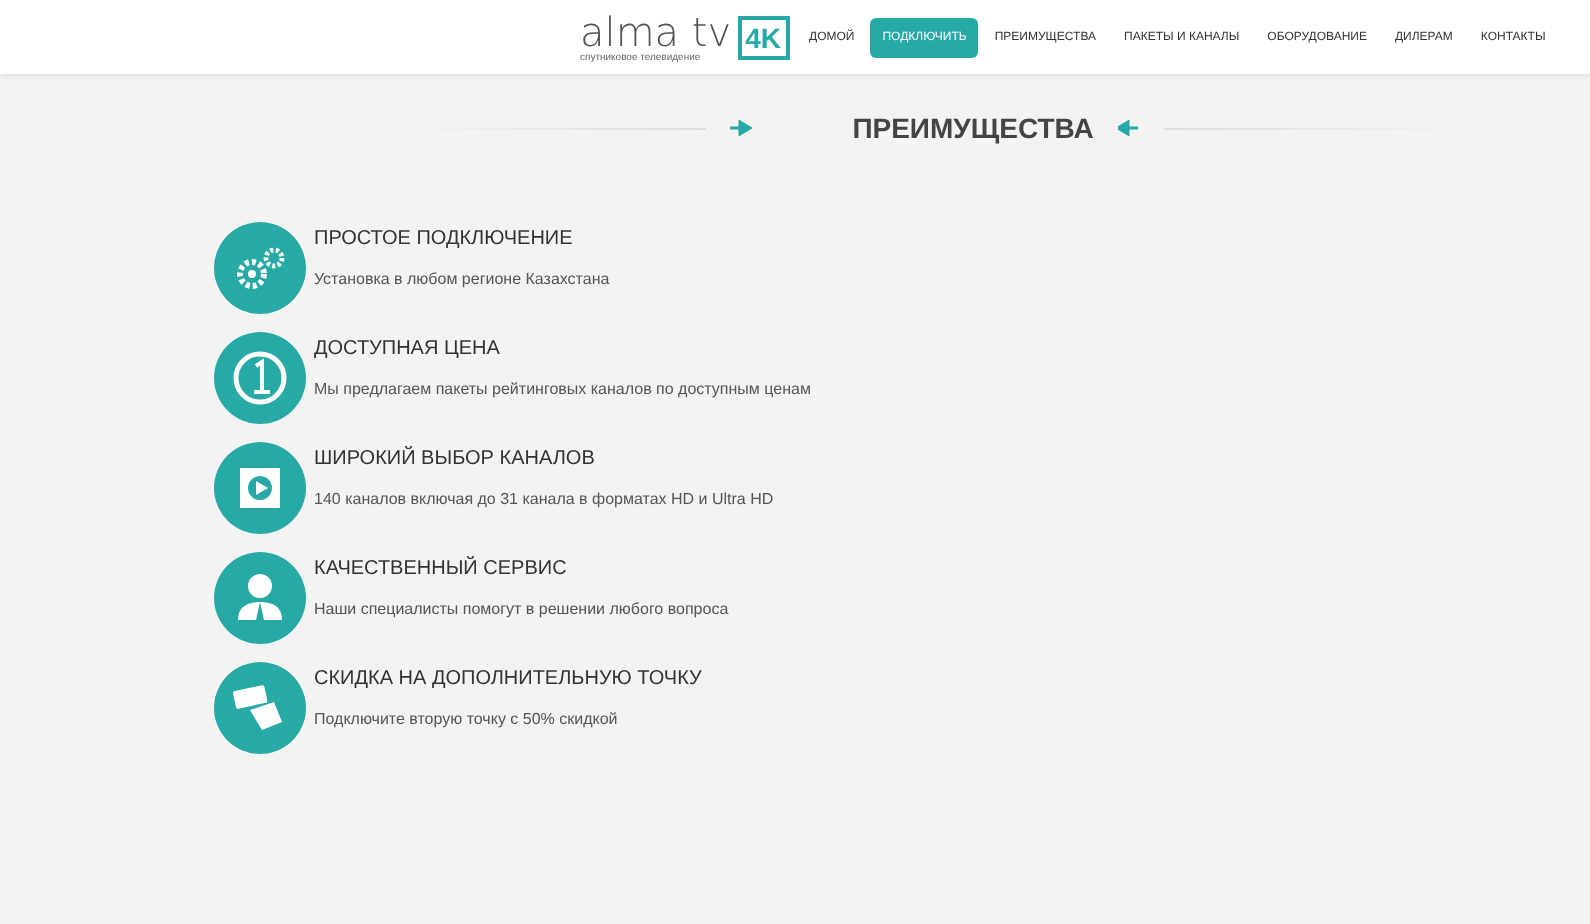 The height and width of the screenshot is (924, 1590). Describe the element at coordinates (467, 719) in the screenshot. I see `feature-text: Подключите вторую точку с 50% скидкой` at that location.